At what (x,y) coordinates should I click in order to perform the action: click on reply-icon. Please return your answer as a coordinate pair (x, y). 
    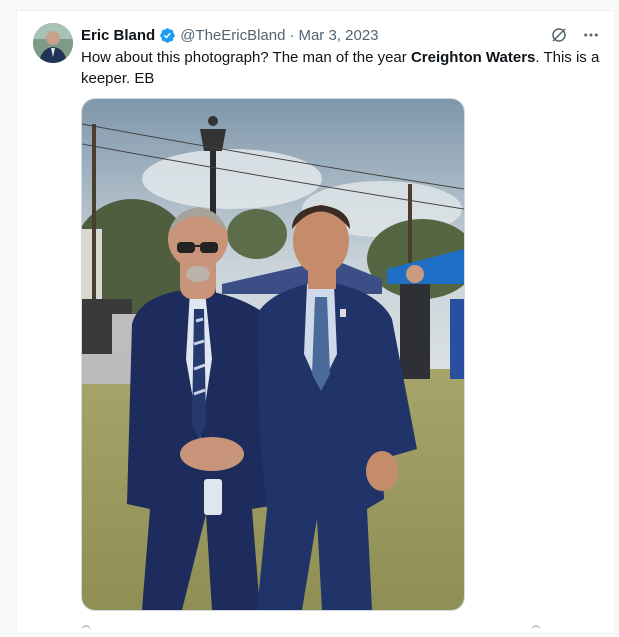
    Looking at the image, I should click on (86, 631).